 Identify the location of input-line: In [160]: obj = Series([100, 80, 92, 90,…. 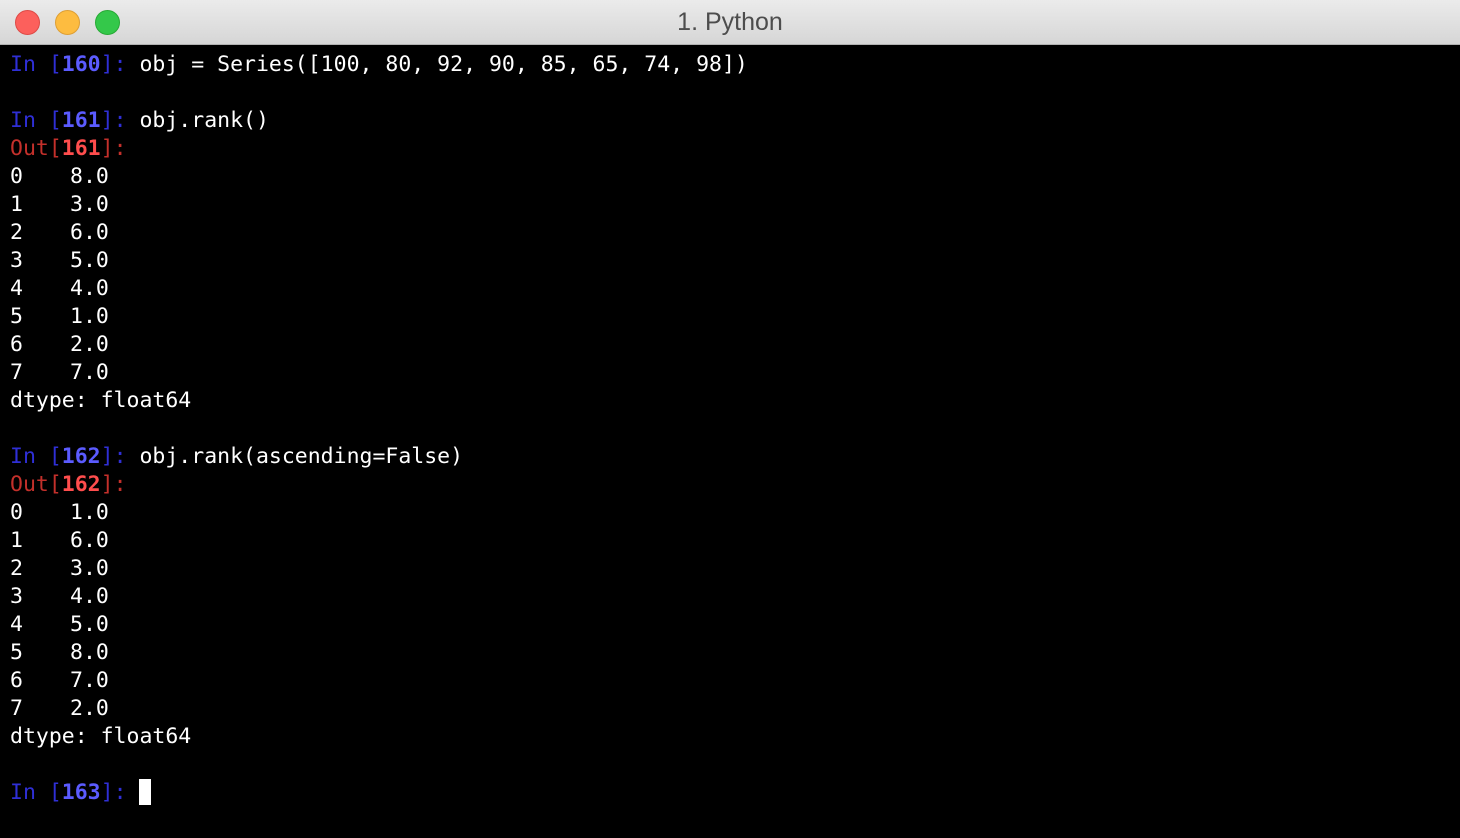
(730, 65).